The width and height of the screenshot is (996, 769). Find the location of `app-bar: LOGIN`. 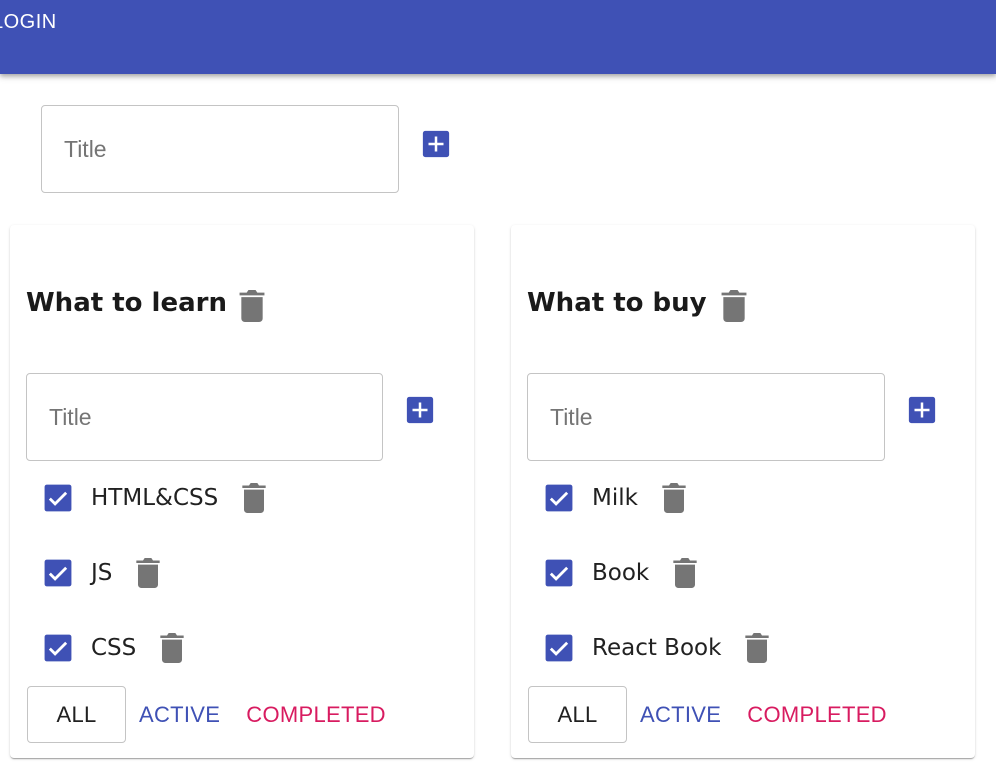

app-bar: LOGIN is located at coordinates (498, 37).